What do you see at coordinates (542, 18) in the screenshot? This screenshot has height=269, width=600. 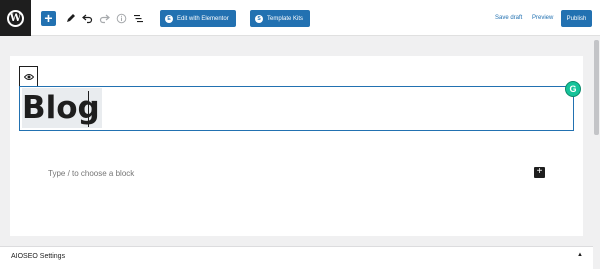 I see `preview-button: Preview` at bounding box center [542, 18].